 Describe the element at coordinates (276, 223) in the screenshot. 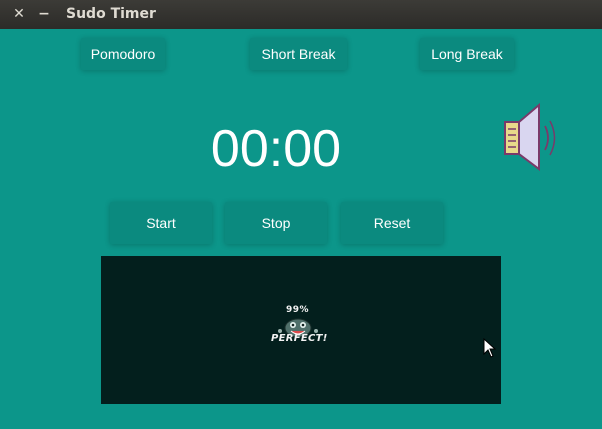

I see `stop-button: Stop` at that location.